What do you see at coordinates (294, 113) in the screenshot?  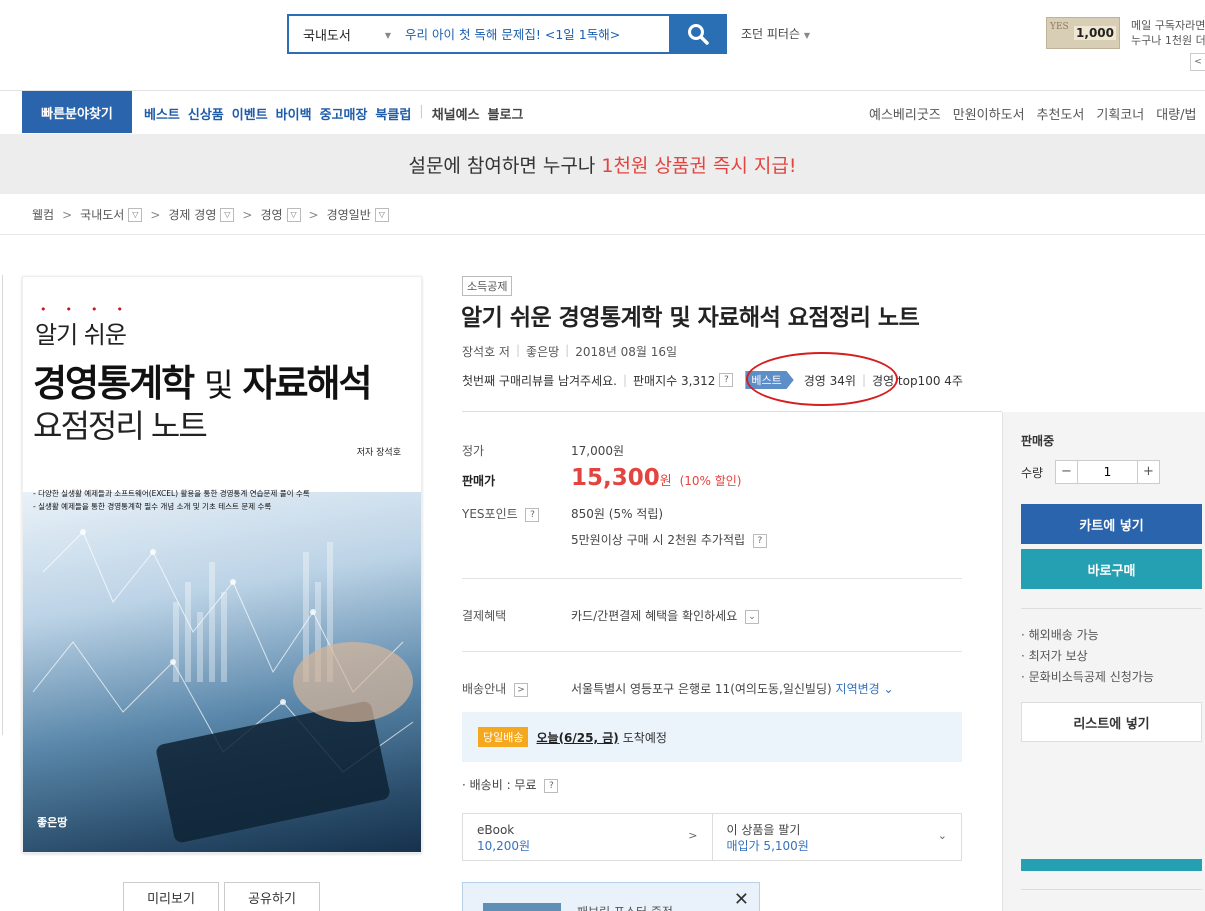 I see `nav-buyback: 바이백` at bounding box center [294, 113].